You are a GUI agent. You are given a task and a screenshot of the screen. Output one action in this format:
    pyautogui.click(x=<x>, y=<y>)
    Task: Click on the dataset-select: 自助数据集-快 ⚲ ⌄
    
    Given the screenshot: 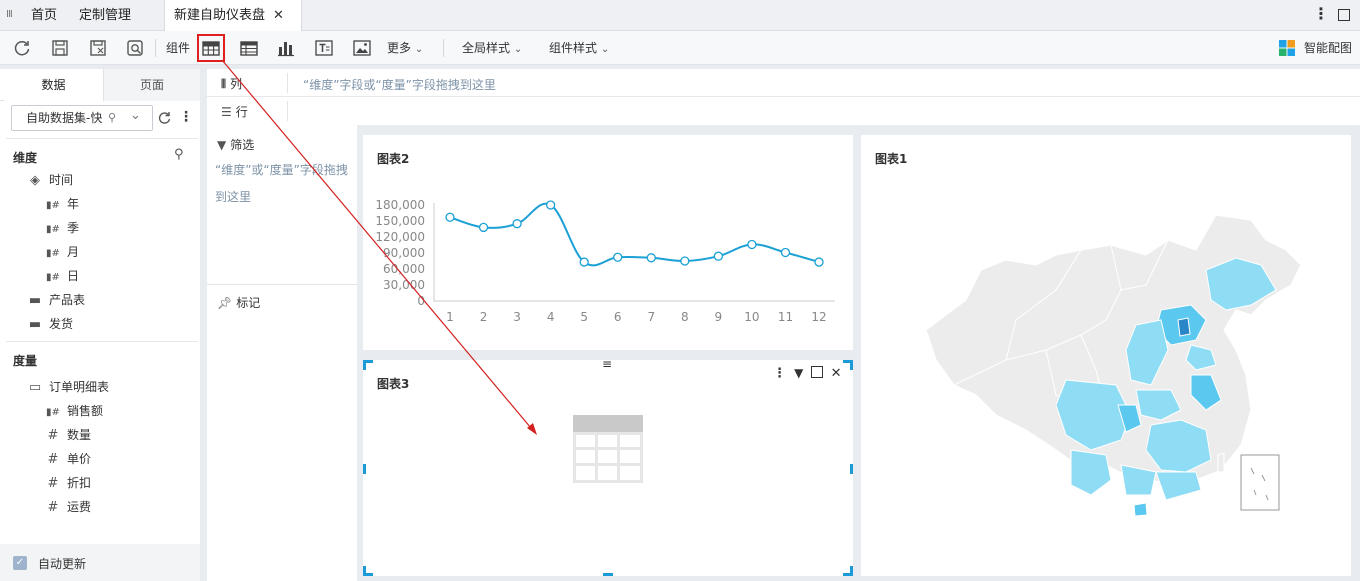 What is the action you would take?
    pyautogui.click(x=82, y=118)
    